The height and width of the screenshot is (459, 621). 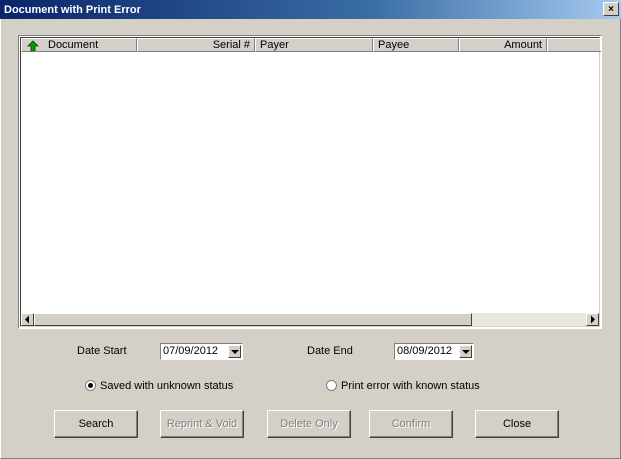 I want to click on date-end-label: Date End, so click(x=330, y=351).